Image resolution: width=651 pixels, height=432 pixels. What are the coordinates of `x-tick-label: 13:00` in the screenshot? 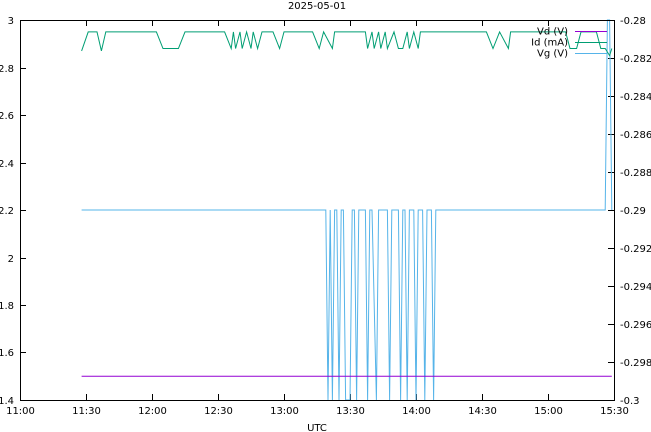 It's located at (284, 411).